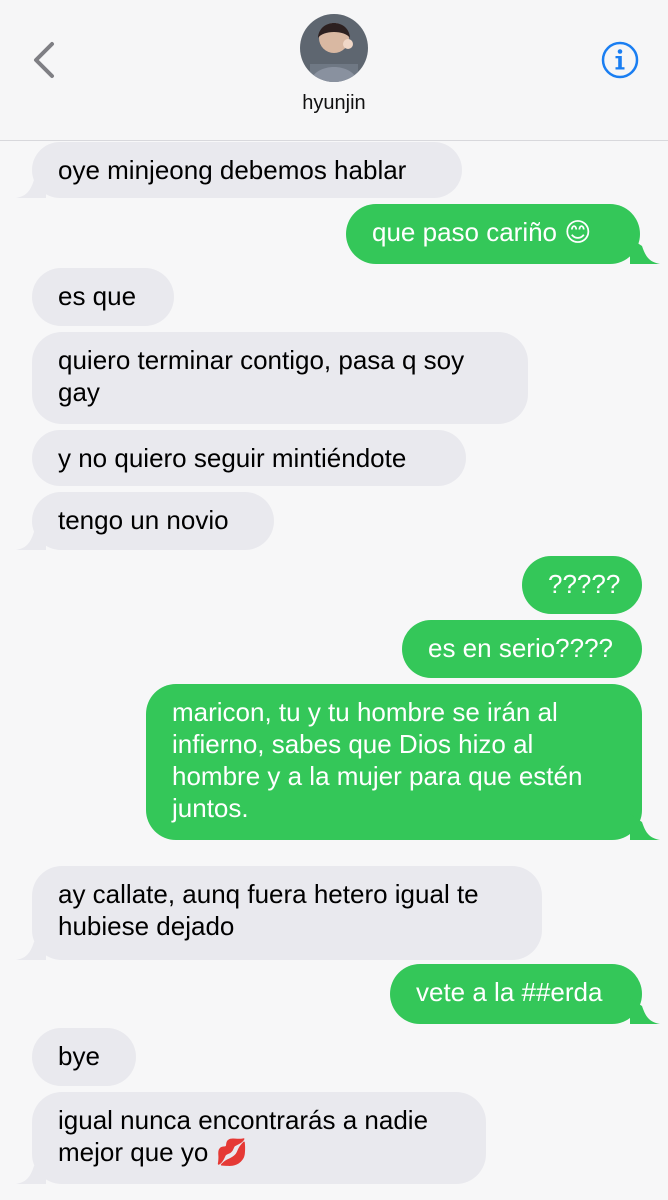  I want to click on message-bubble-outgoing: ?????, so click(582, 585).